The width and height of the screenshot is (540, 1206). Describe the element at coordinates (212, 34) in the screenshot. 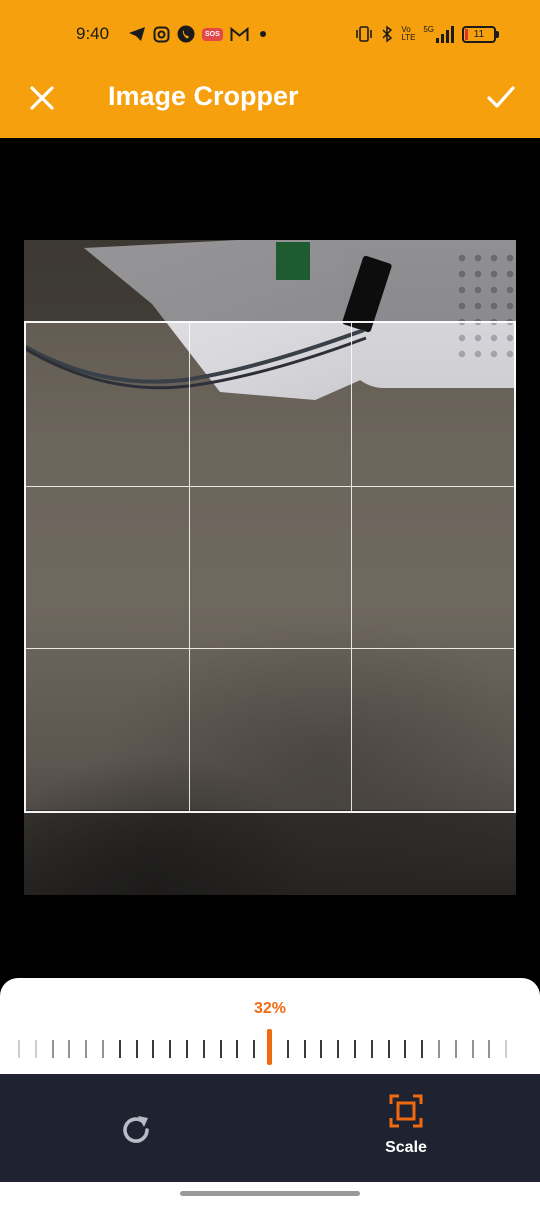

I see `sos-icon: SOS` at that location.